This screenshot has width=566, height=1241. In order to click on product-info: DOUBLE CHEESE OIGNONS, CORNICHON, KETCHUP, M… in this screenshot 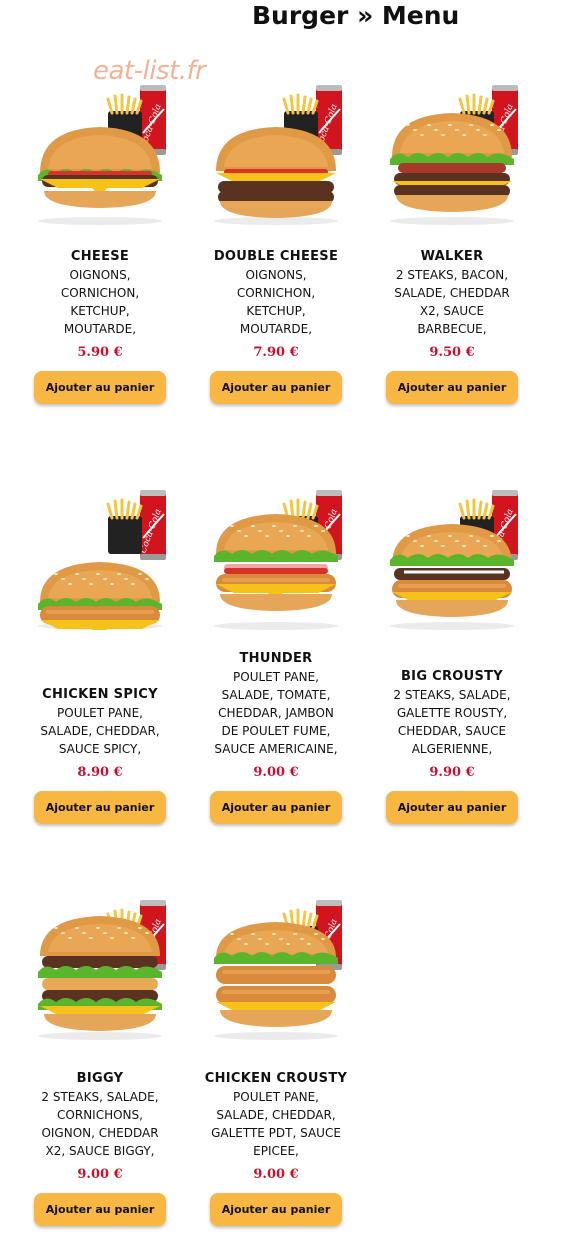, I will do `click(276, 305)`.